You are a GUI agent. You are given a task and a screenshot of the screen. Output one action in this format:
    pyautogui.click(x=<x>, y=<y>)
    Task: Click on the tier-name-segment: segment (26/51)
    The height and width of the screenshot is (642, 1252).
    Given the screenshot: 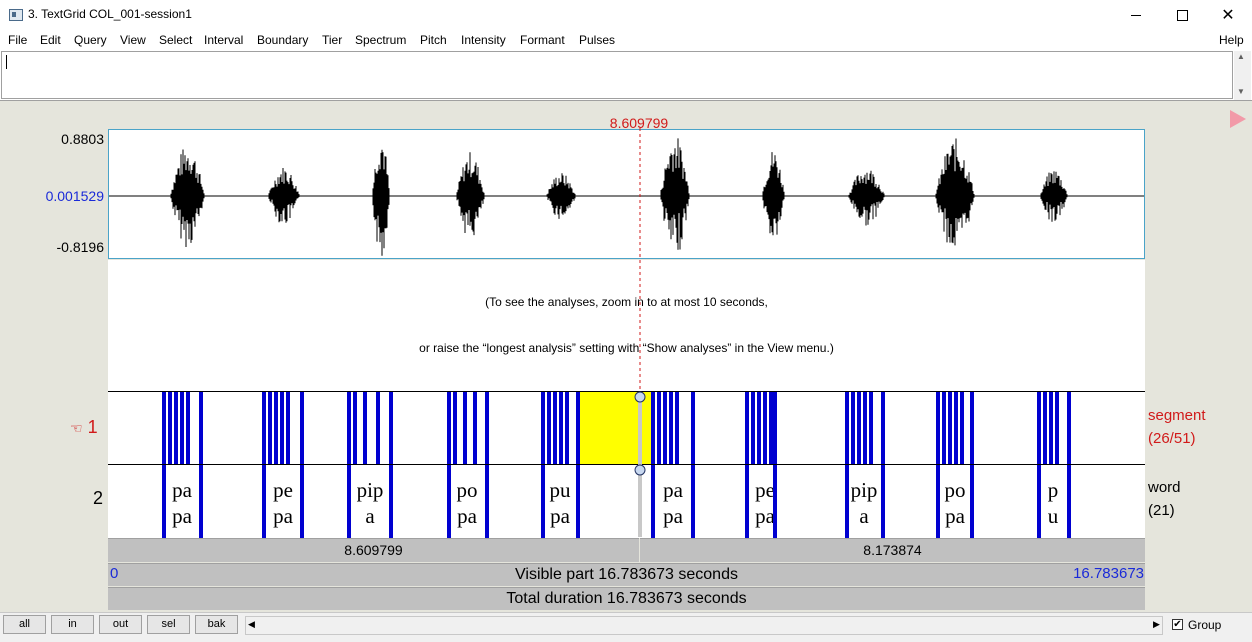 What is the action you would take?
    pyautogui.click(x=1177, y=427)
    